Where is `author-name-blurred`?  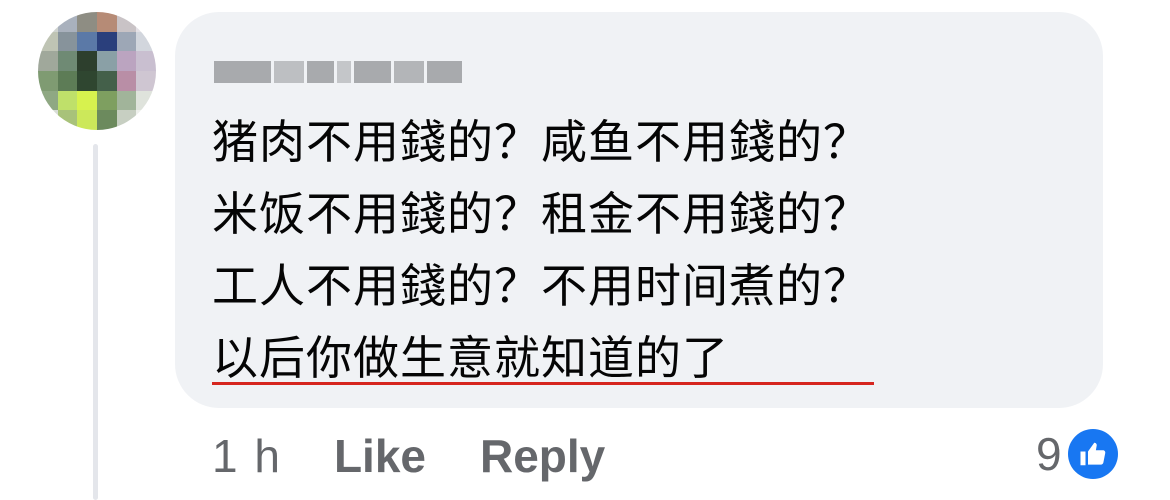
author-name-blurred is located at coordinates (338, 72).